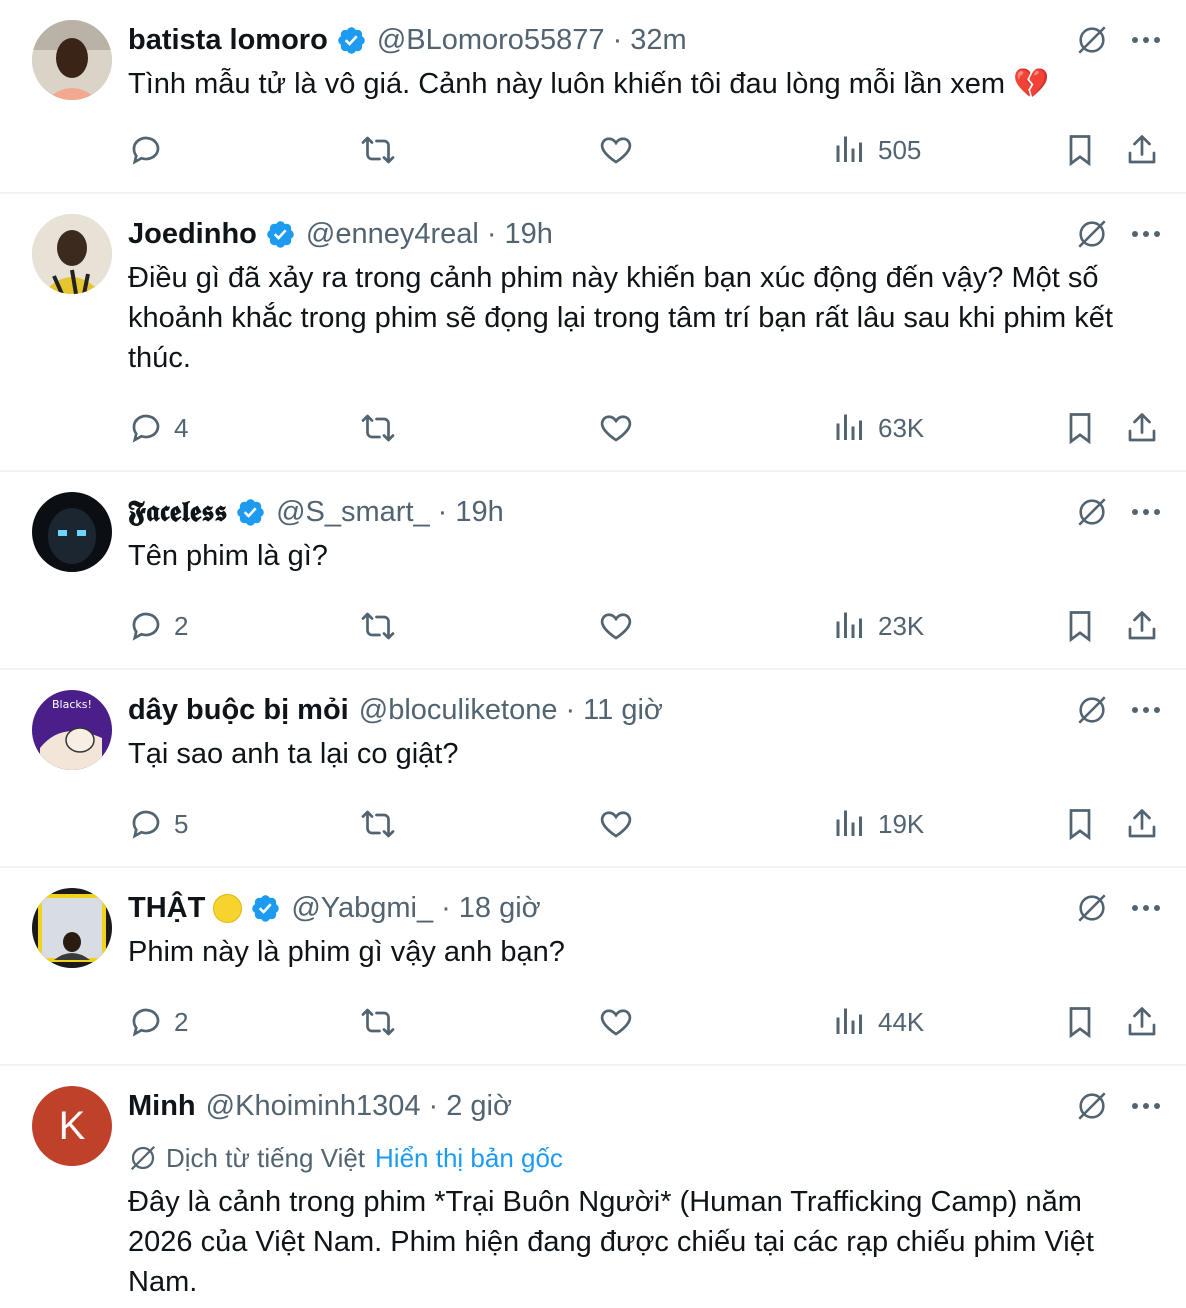 Image resolution: width=1186 pixels, height=1308 pixels. Describe the element at coordinates (162, 1106) in the screenshot. I see `author-name: Minh` at that location.